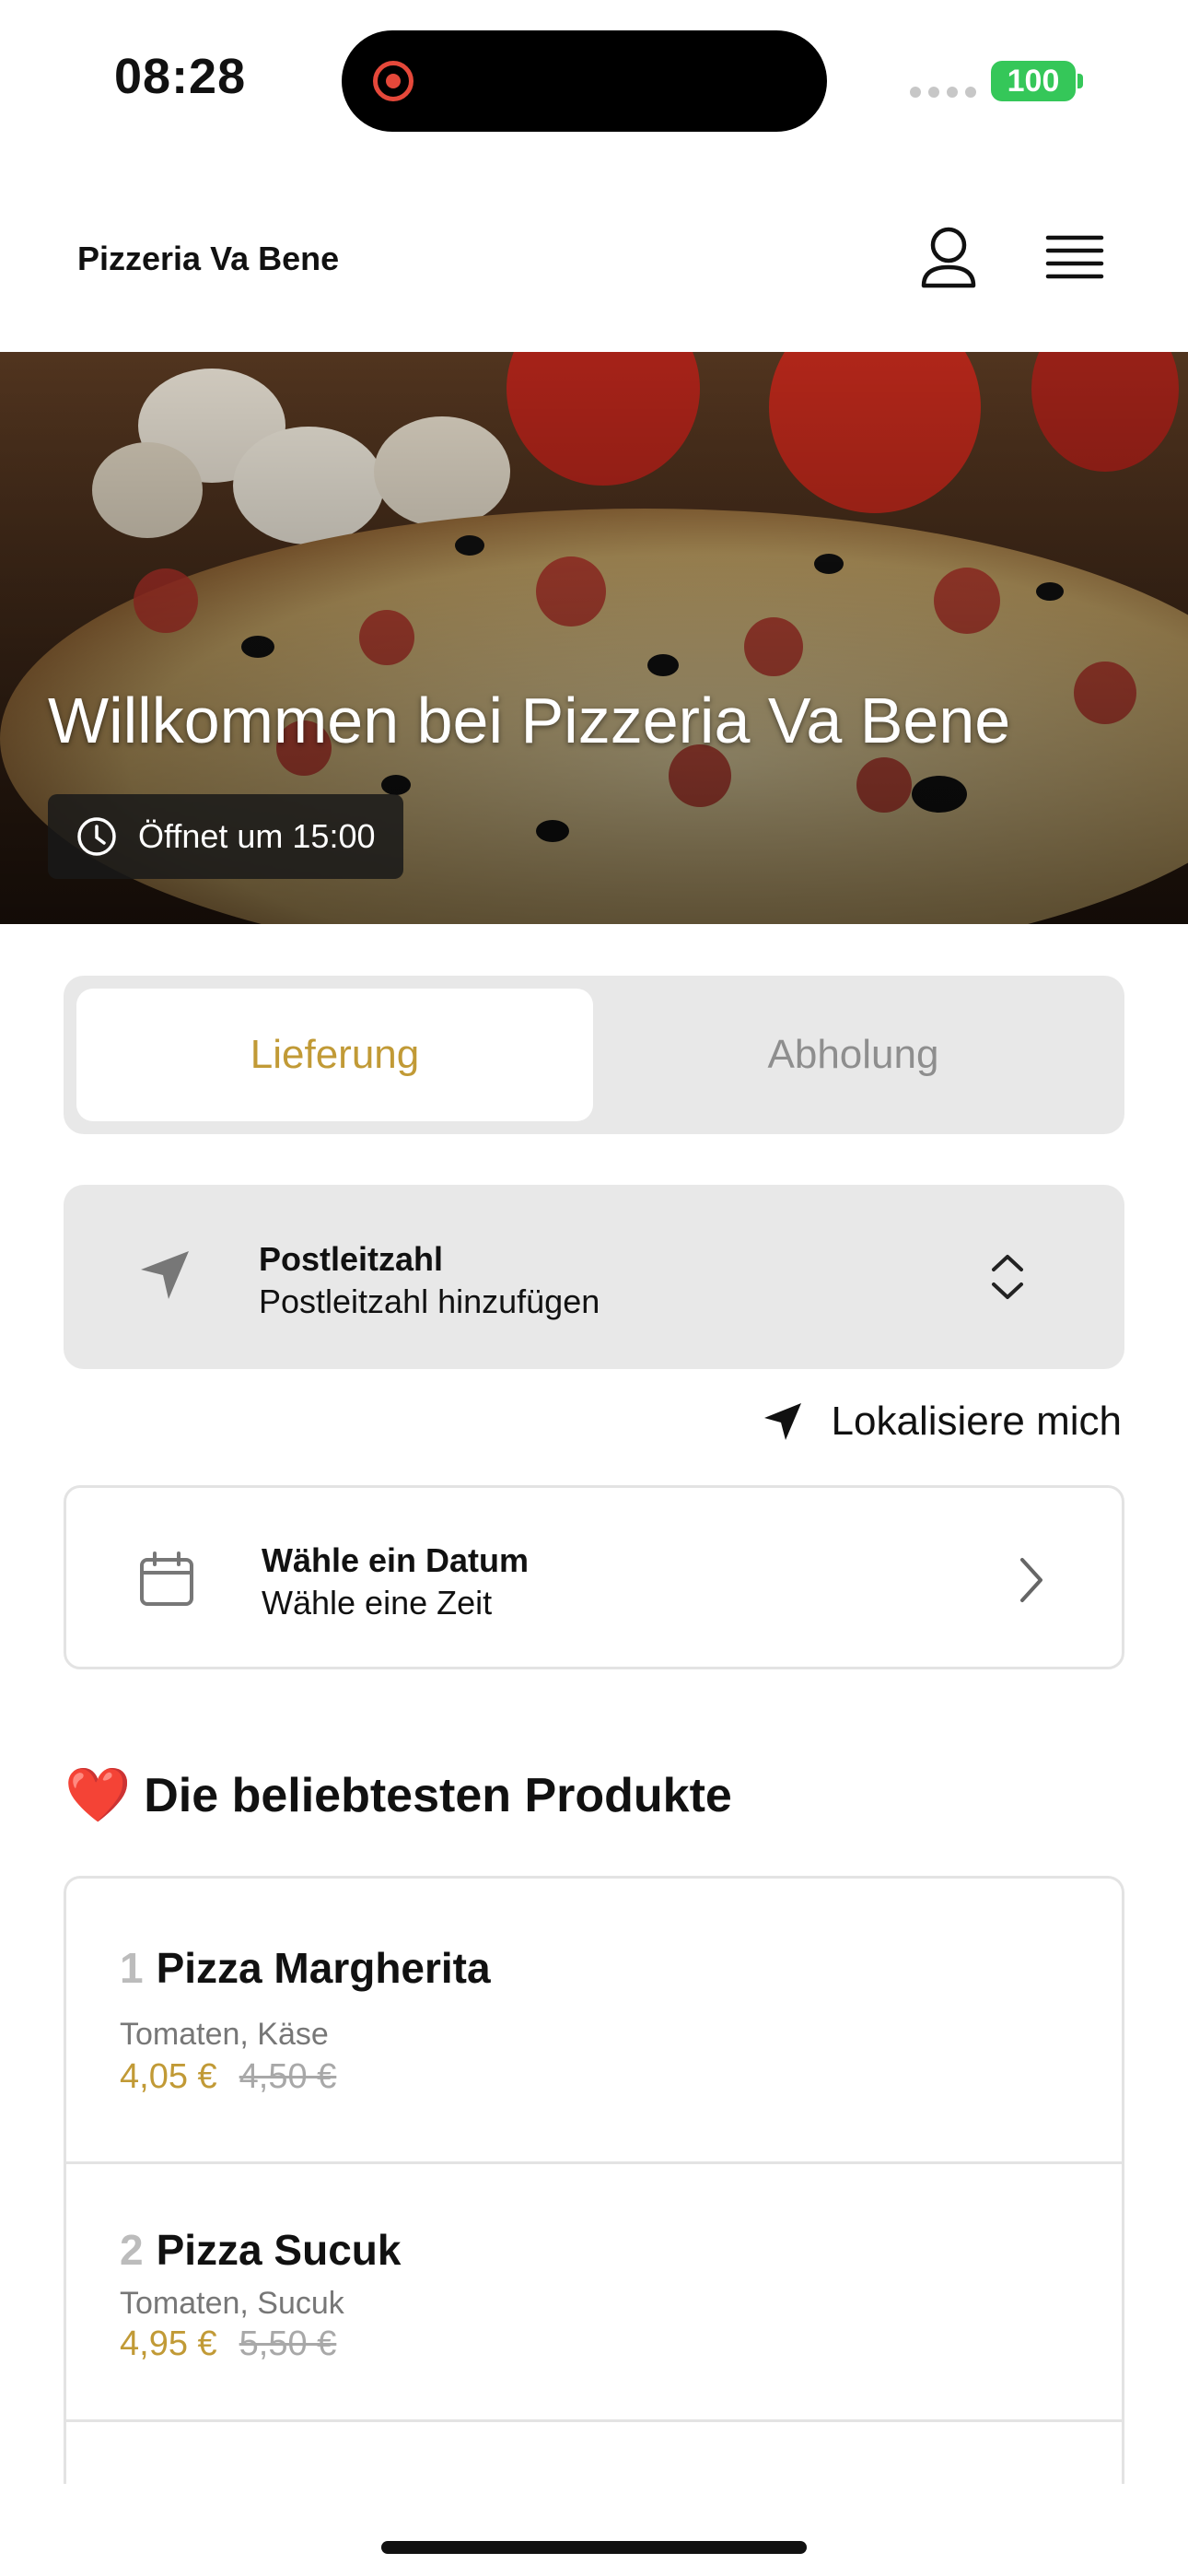 The width and height of the screenshot is (1188, 2576). Describe the element at coordinates (279, 2250) in the screenshot. I see `product-name: Pizza Sucuk` at that location.